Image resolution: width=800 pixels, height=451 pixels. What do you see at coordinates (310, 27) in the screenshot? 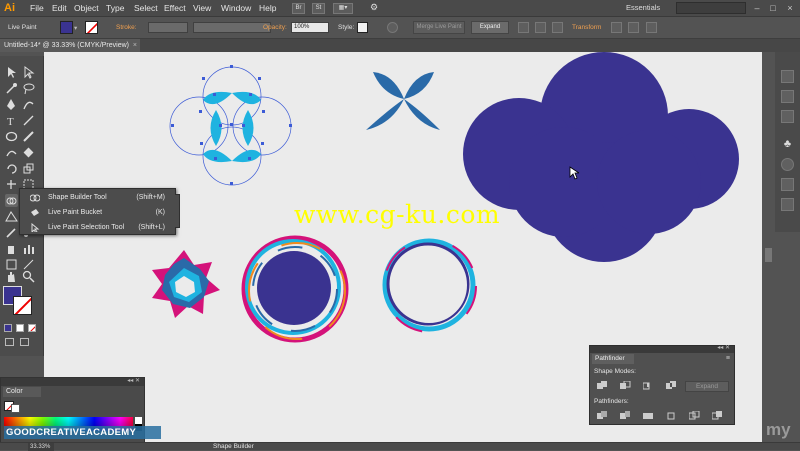
I see `opacity-field: 100%` at bounding box center [310, 27].